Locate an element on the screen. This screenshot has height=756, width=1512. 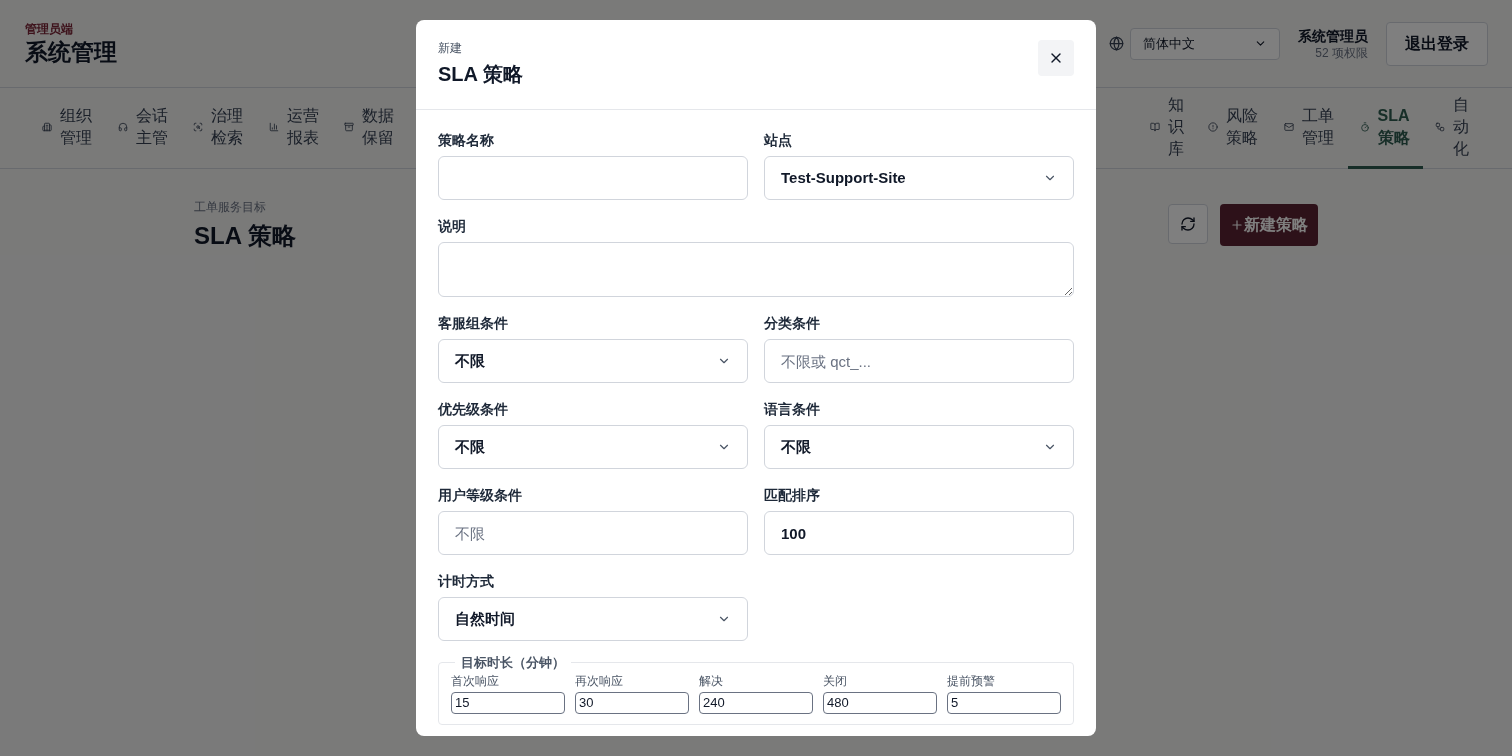
select-field: 自然时间 is located at coordinates (593, 619).